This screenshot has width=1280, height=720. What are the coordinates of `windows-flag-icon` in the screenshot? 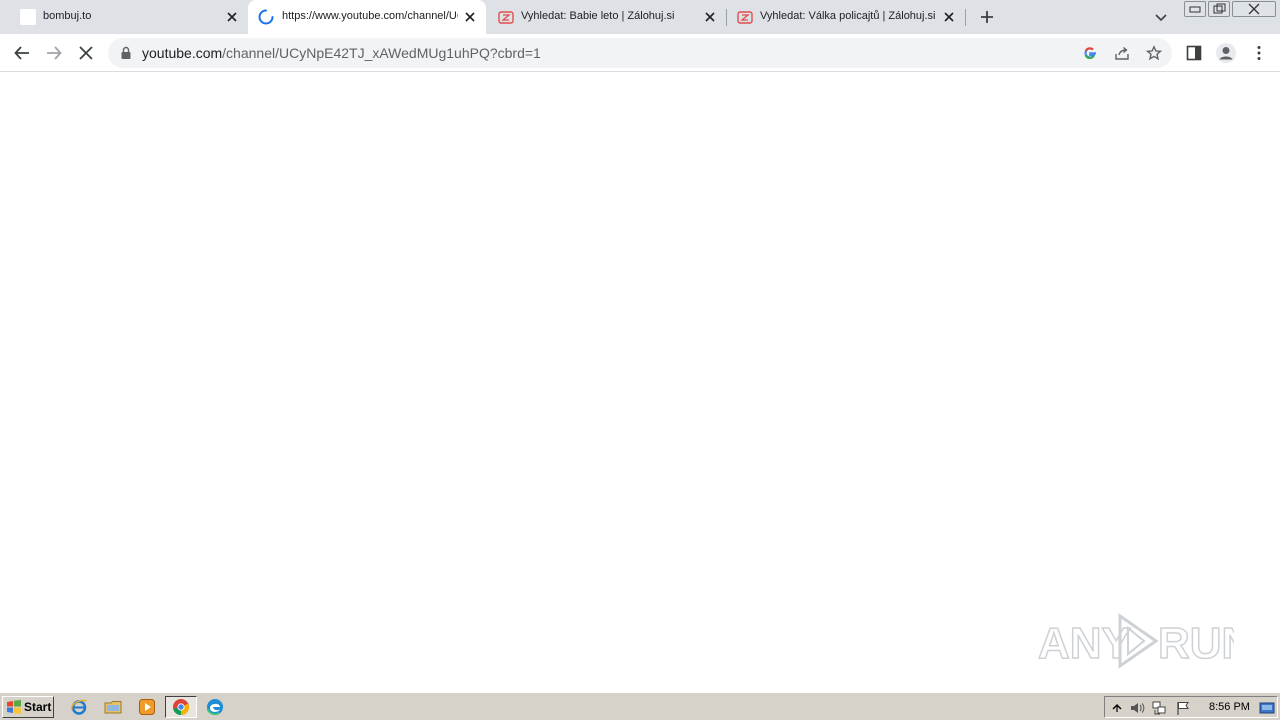 It's located at (14, 707).